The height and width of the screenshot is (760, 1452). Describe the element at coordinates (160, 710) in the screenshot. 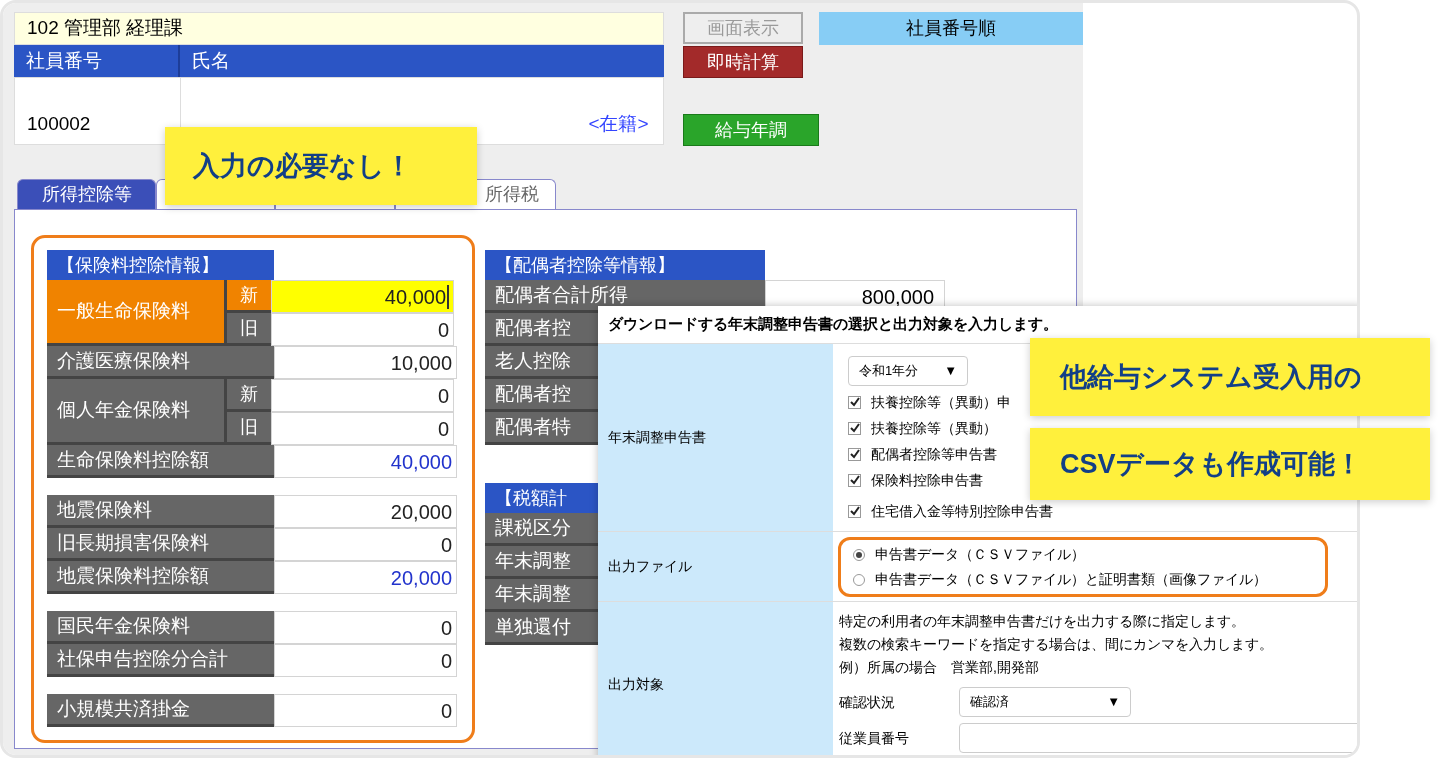

I see `row-label: 小規模共済掛金` at that location.